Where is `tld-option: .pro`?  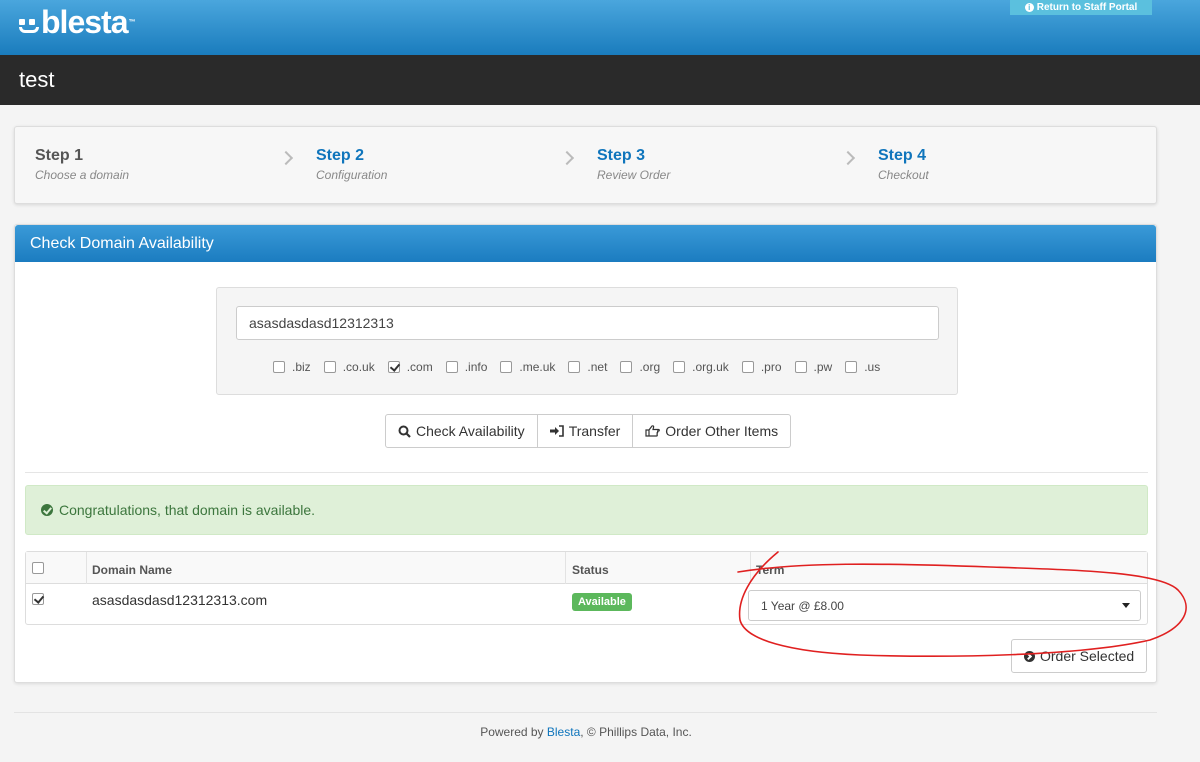 tld-option: .pro is located at coordinates (761, 367).